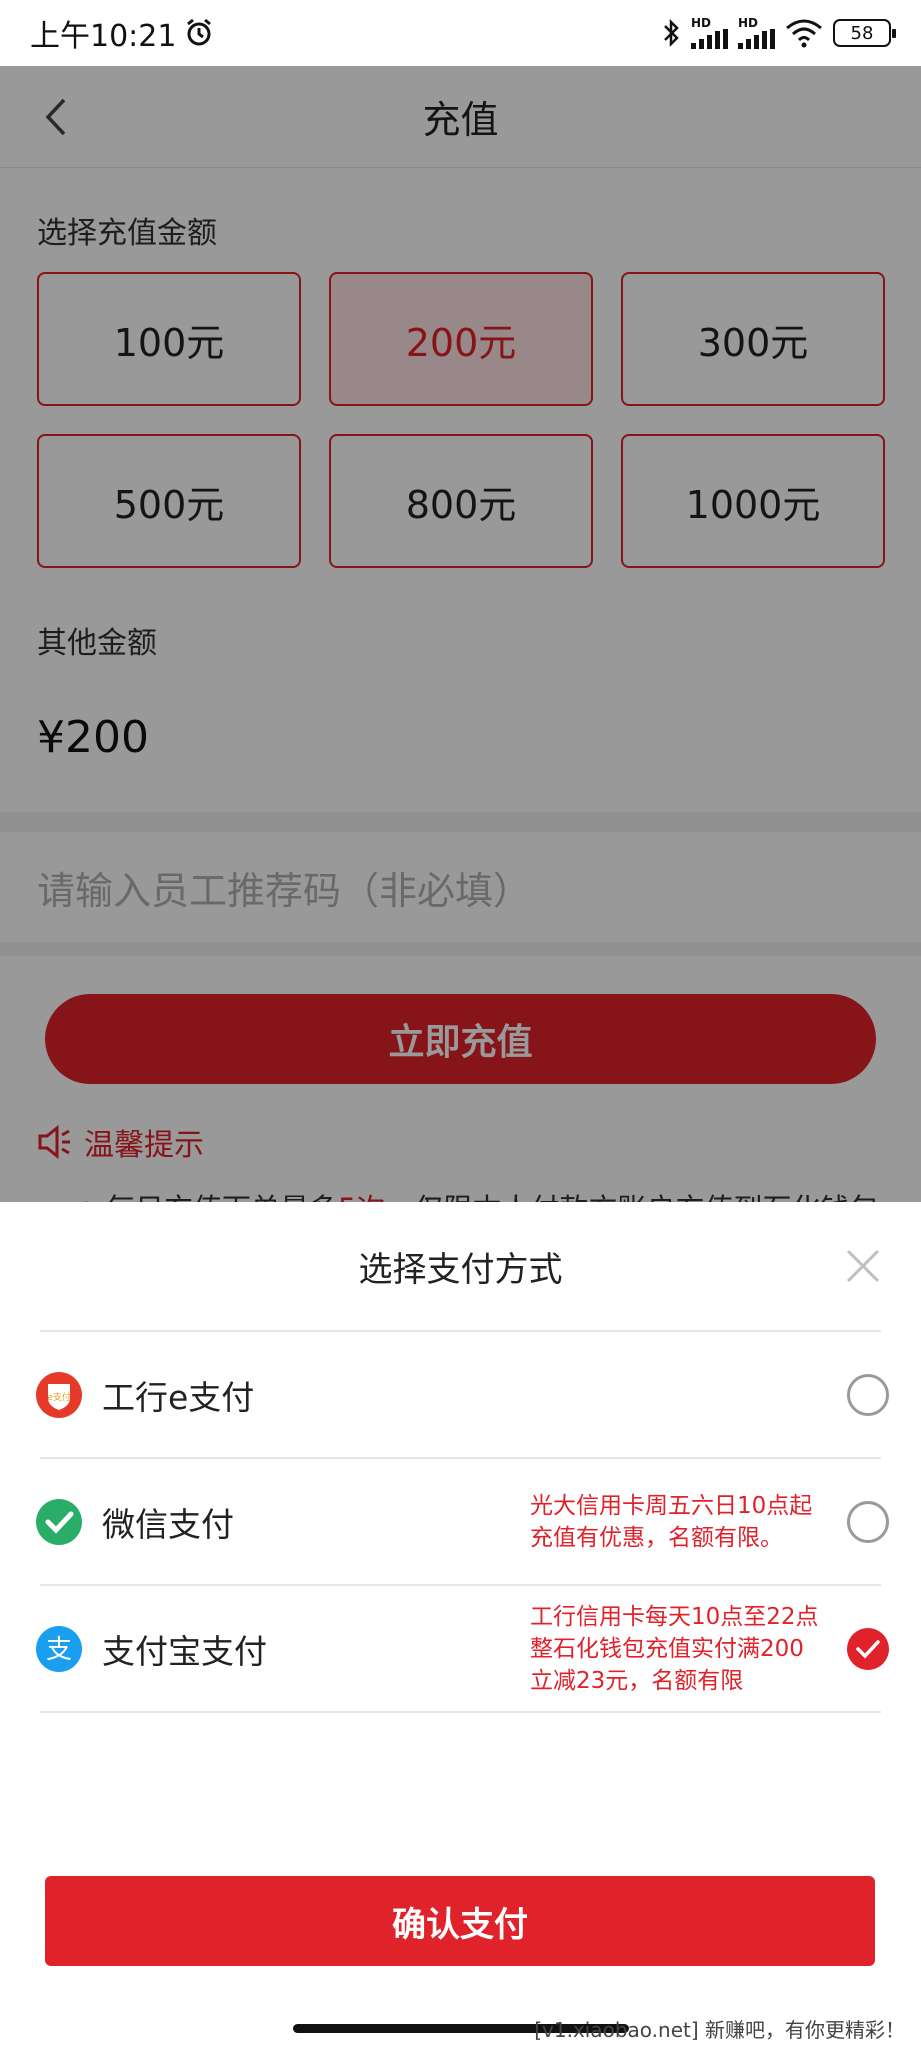 The width and height of the screenshot is (921, 2048). What do you see at coordinates (804, 33) in the screenshot?
I see `wifi-icon` at bounding box center [804, 33].